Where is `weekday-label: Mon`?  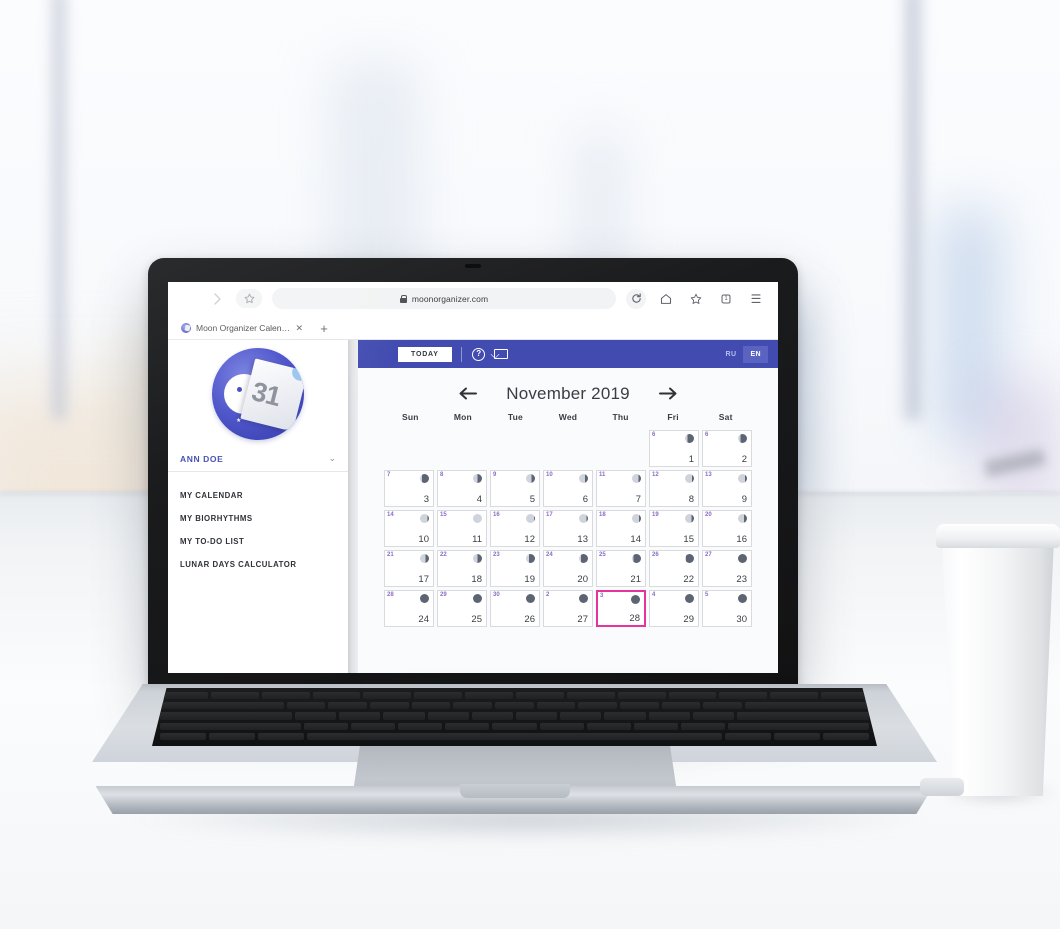 weekday-label: Mon is located at coordinates (462, 417).